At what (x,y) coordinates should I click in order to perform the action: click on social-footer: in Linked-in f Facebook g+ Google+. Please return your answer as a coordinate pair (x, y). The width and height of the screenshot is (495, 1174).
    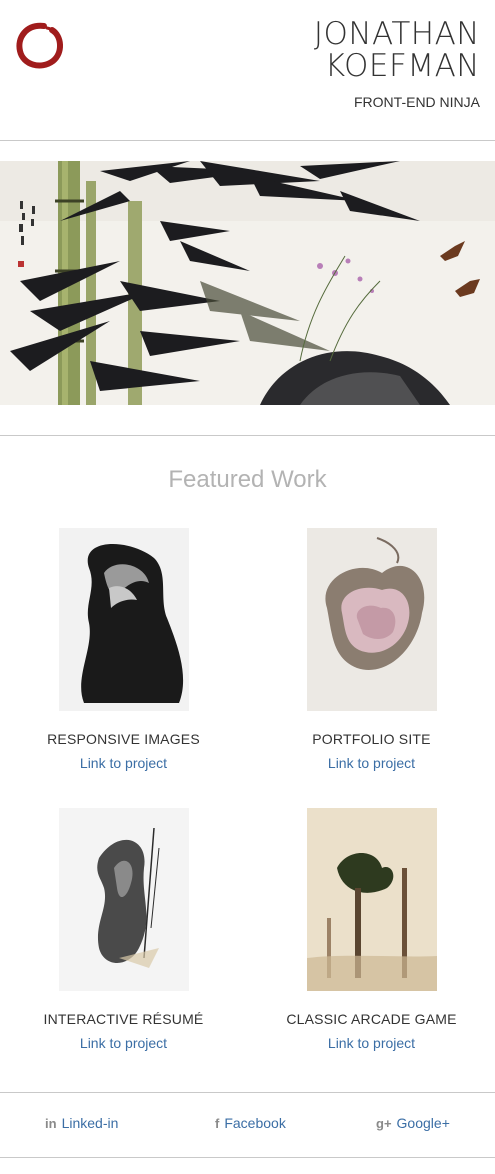
    Looking at the image, I should click on (247, 1125).